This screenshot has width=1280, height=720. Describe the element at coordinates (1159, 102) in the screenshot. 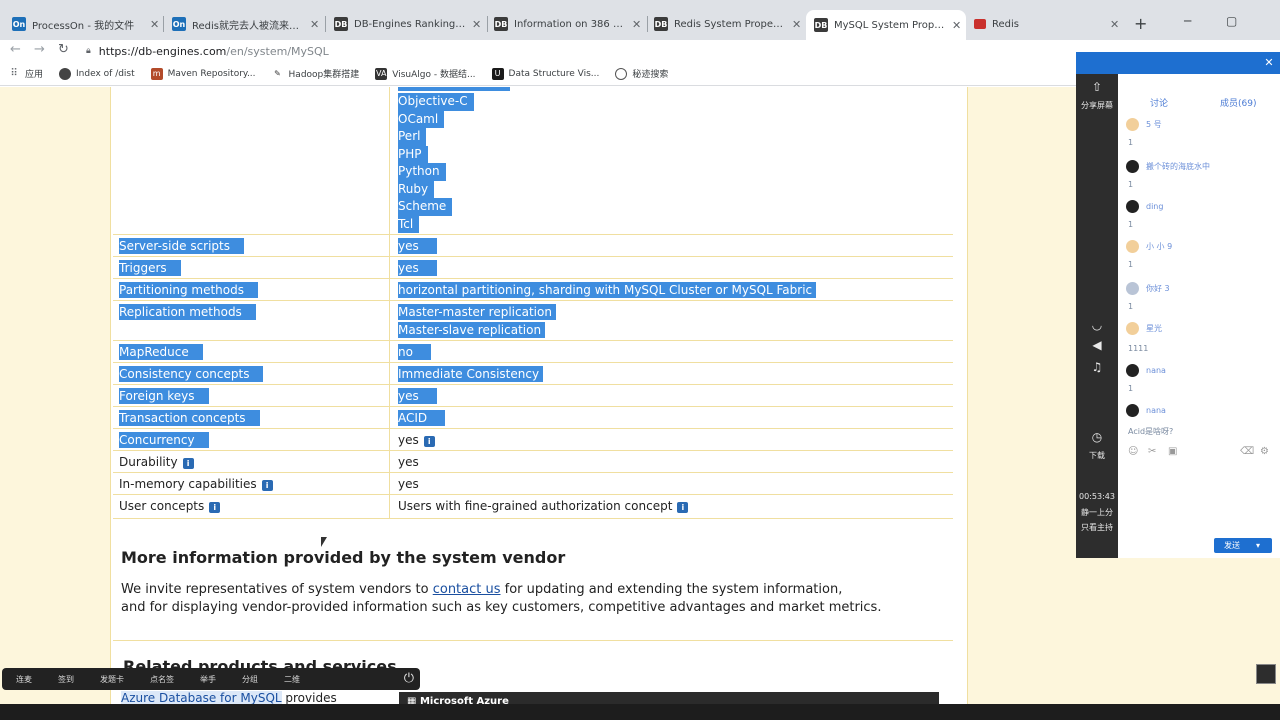

I see `tab-chat: 讨论` at that location.